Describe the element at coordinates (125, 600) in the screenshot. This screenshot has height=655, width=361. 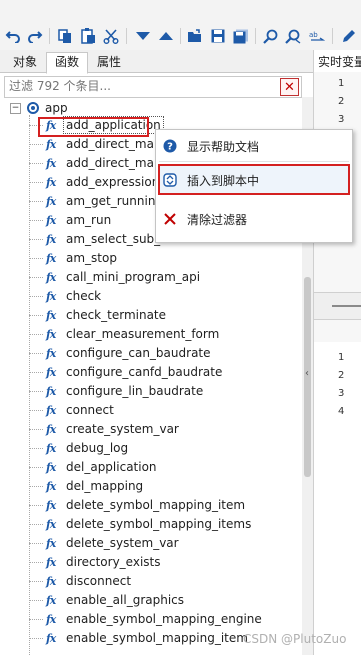
I see `tree-item-label: enable_all_graphics` at that location.